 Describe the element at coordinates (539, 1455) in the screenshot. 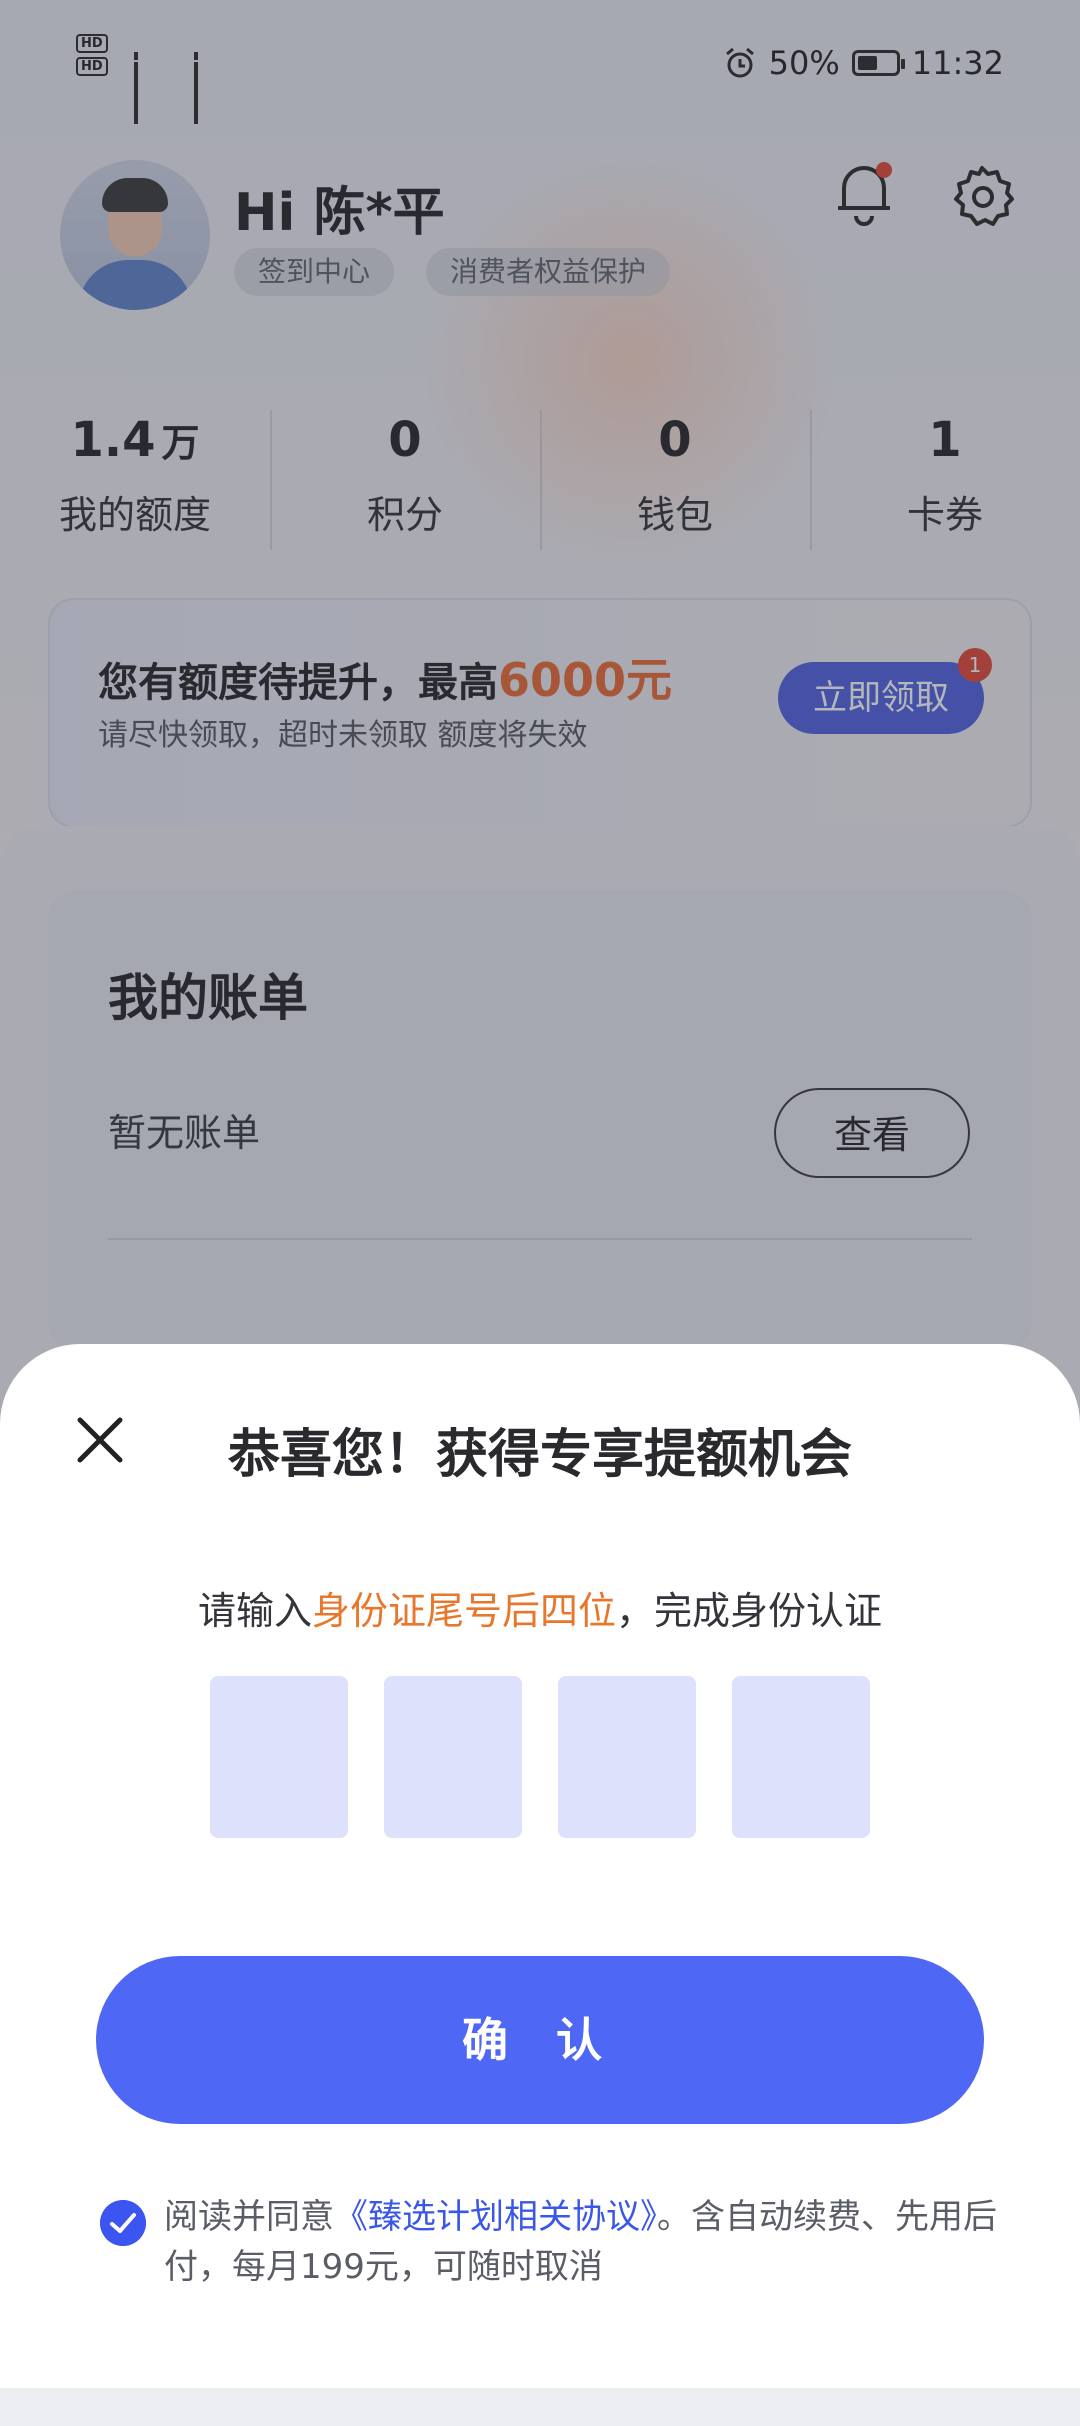

I see `sheet-title: 恭喜您！获得专享提额机会` at that location.